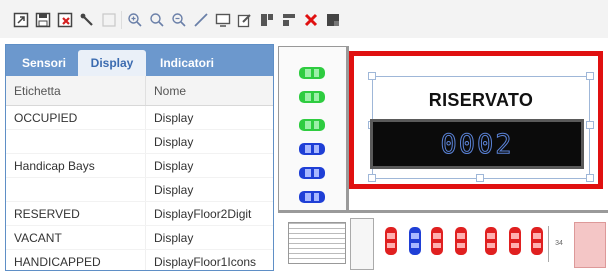 The image size is (608, 271). What do you see at coordinates (223, 20) in the screenshot?
I see `monitor-icon` at bounding box center [223, 20].